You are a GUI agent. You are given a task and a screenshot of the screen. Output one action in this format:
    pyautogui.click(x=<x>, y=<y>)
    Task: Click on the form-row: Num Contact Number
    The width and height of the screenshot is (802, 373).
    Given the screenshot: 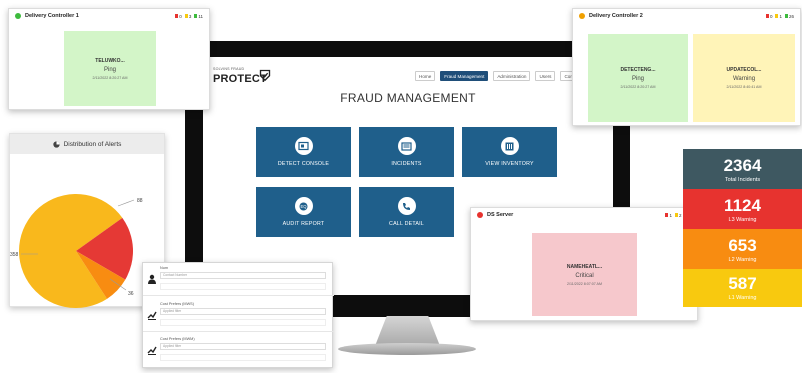 What is the action you would take?
    pyautogui.click(x=238, y=279)
    